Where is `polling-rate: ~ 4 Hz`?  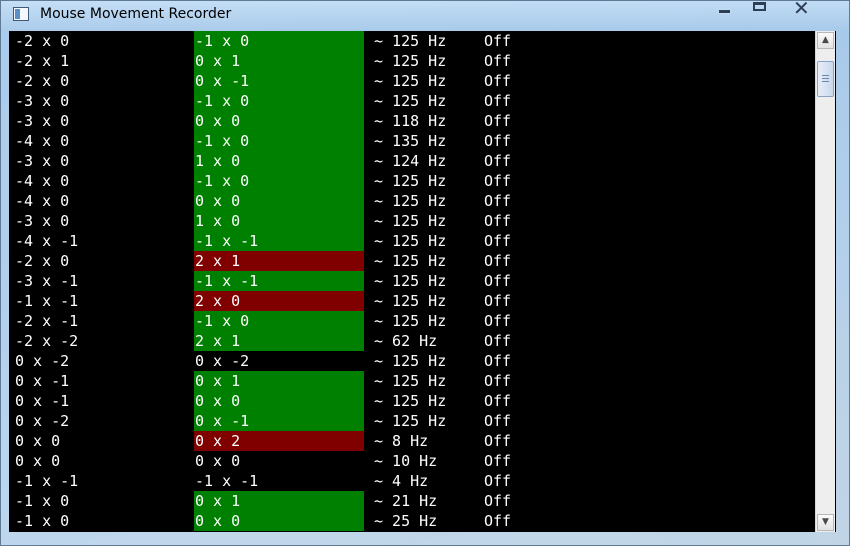
polling-rate: ~ 4 Hz is located at coordinates (401, 481).